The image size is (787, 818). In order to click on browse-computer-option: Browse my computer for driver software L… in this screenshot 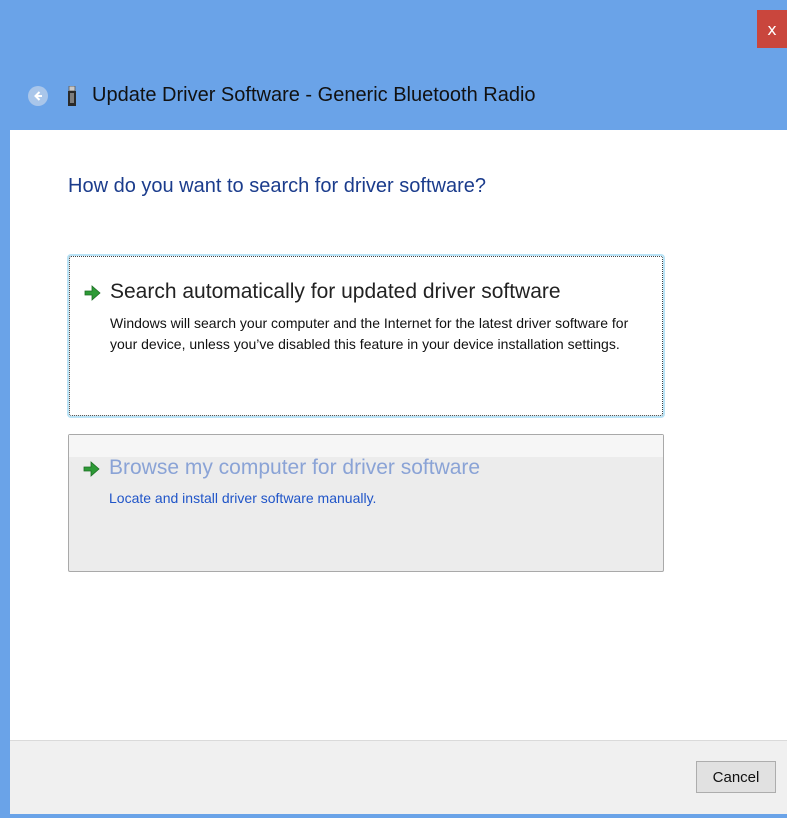, I will do `click(366, 503)`.